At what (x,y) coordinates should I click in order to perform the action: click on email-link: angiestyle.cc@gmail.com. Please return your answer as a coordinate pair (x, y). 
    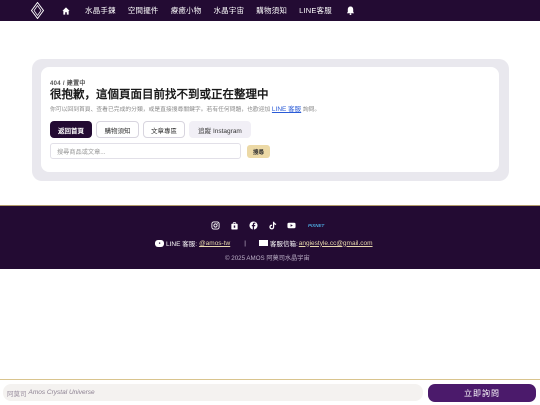
    Looking at the image, I should click on (336, 243).